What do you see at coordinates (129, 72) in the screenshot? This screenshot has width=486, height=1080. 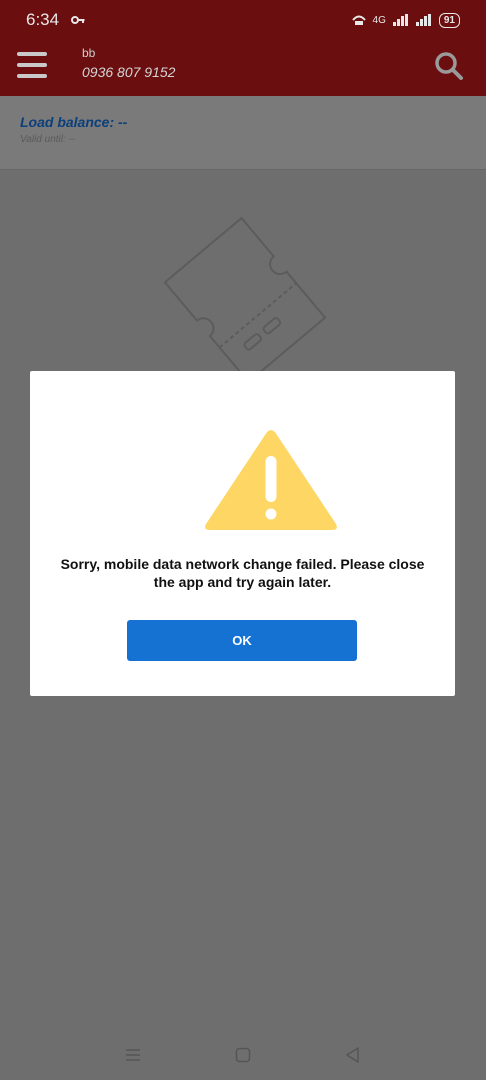 I see `account-number: 0936 807 9152` at bounding box center [129, 72].